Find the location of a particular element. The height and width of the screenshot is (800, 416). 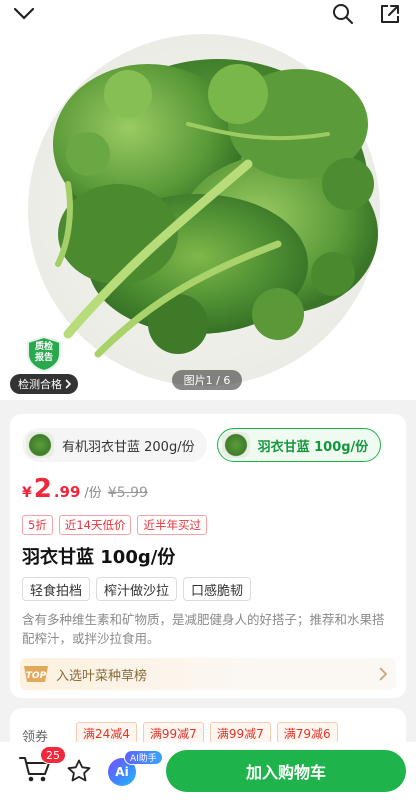

price-integer: 2 is located at coordinates (42, 489).